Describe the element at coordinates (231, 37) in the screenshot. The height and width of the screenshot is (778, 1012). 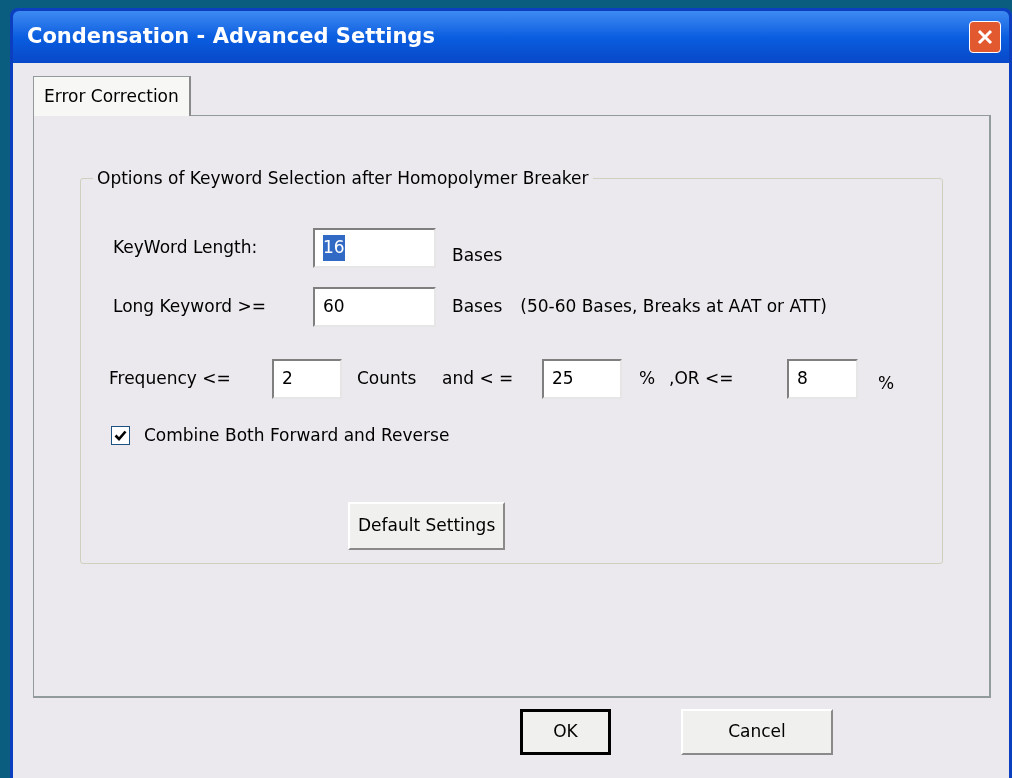
I see `window-title: Condensation - Advanced Settings` at that location.